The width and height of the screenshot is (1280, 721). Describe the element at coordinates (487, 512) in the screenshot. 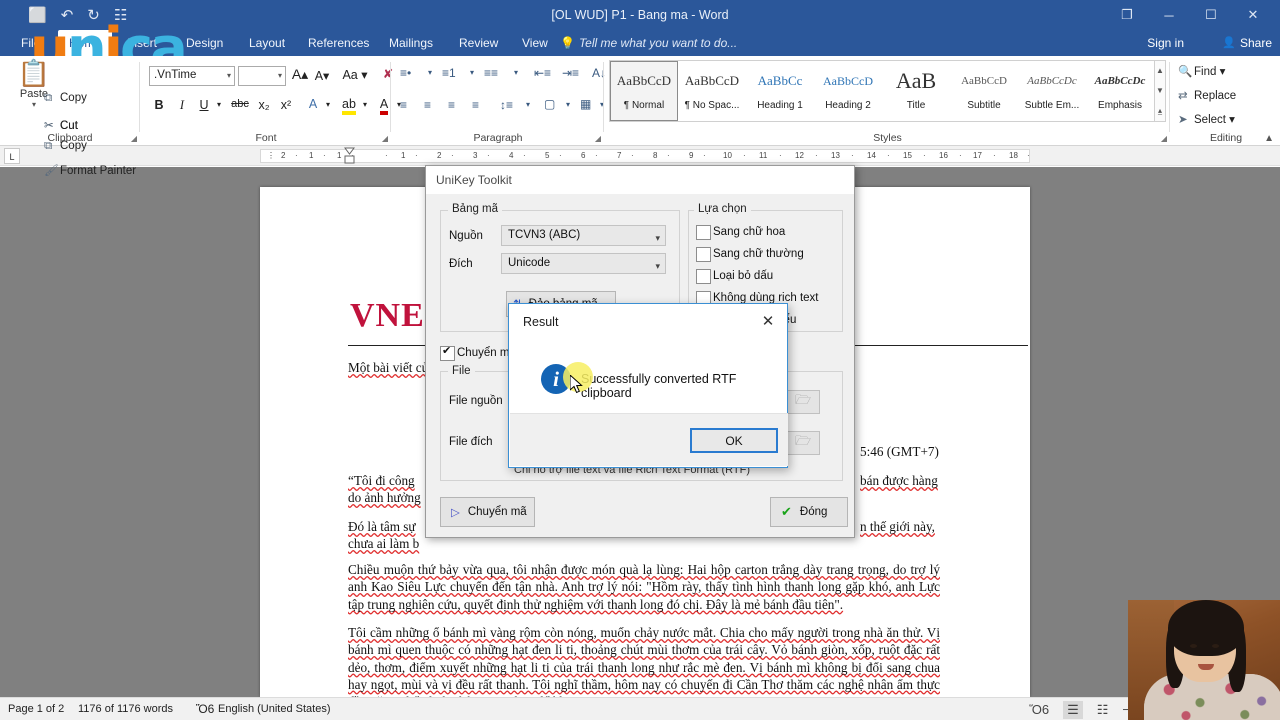

I see `convert-button: ▷ Chuyển mã` at that location.